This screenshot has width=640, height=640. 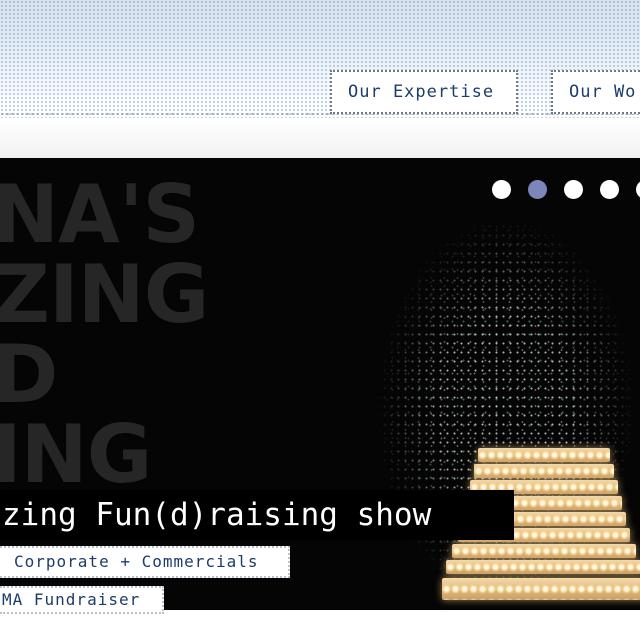 What do you see at coordinates (82, 600) in the screenshot?
I see `project-tag: MA Fundraiser` at bounding box center [82, 600].